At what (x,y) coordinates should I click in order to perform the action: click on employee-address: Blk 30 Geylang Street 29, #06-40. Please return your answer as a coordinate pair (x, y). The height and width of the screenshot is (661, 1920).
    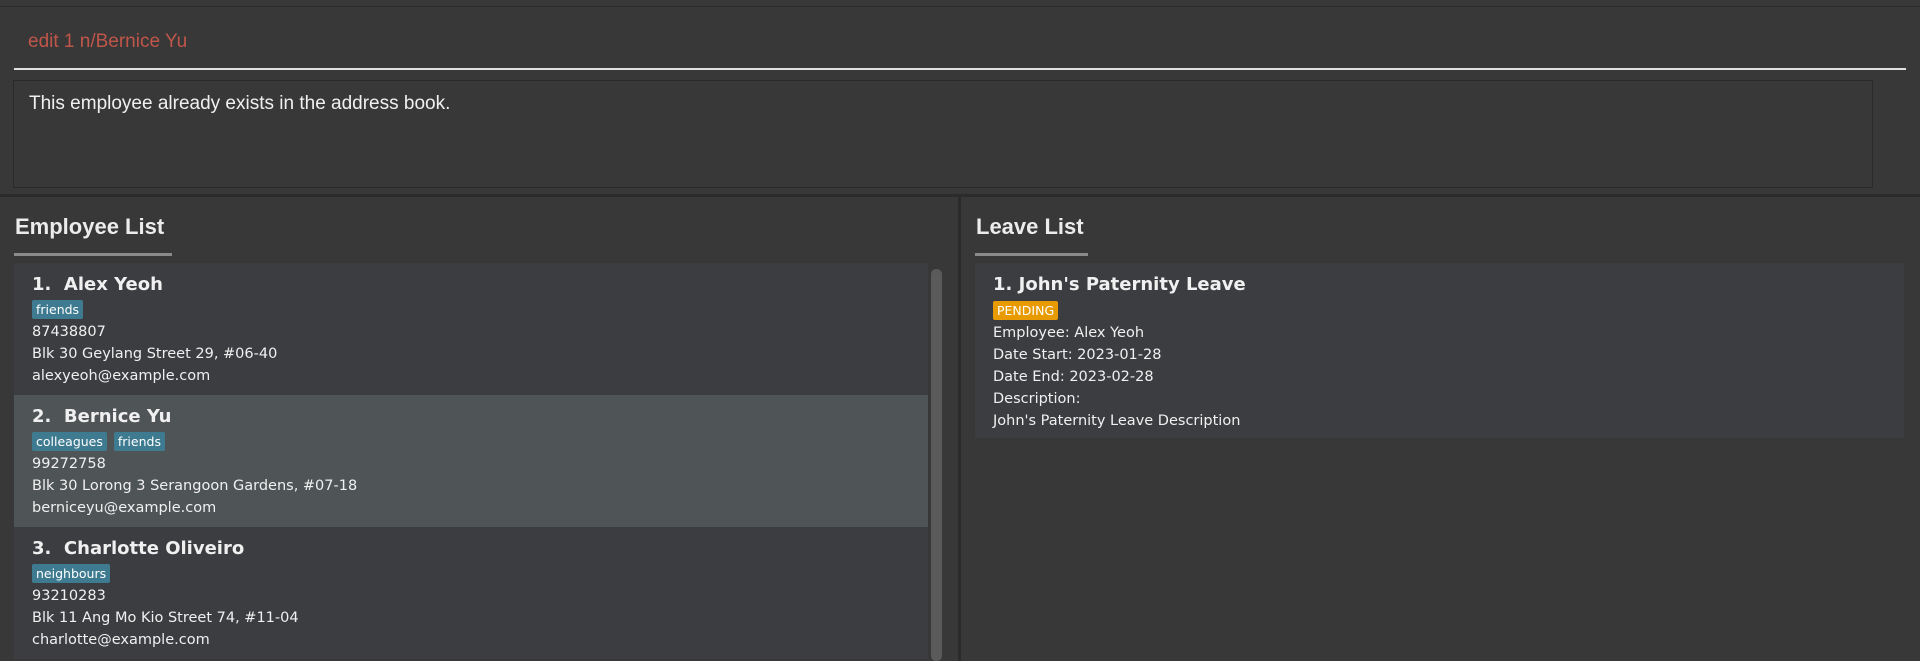
    Looking at the image, I should click on (155, 354).